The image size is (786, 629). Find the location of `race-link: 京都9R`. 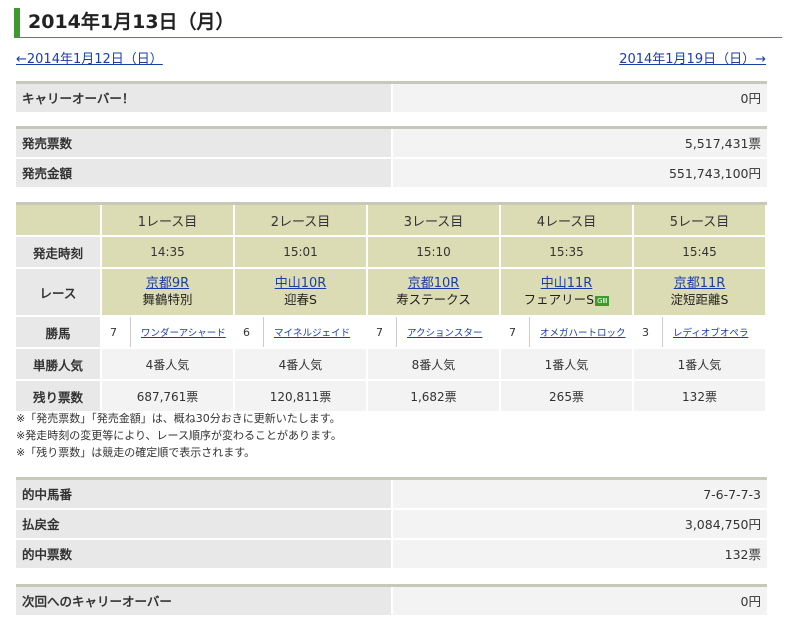

race-link: 京都9R is located at coordinates (167, 284).